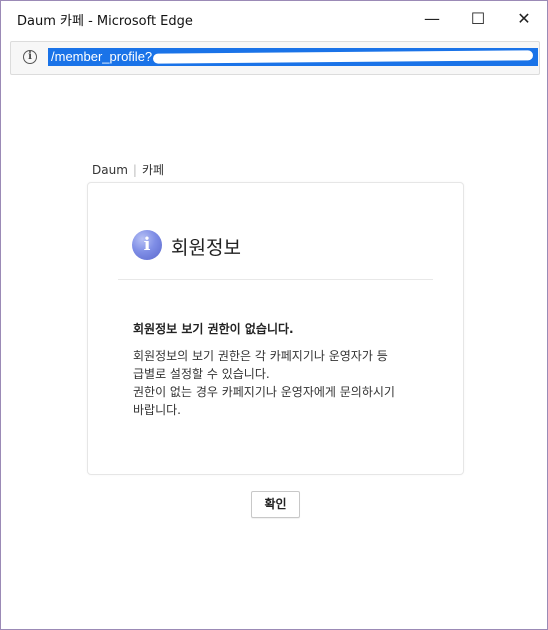  I want to click on close-button: ✕, so click(524, 18).